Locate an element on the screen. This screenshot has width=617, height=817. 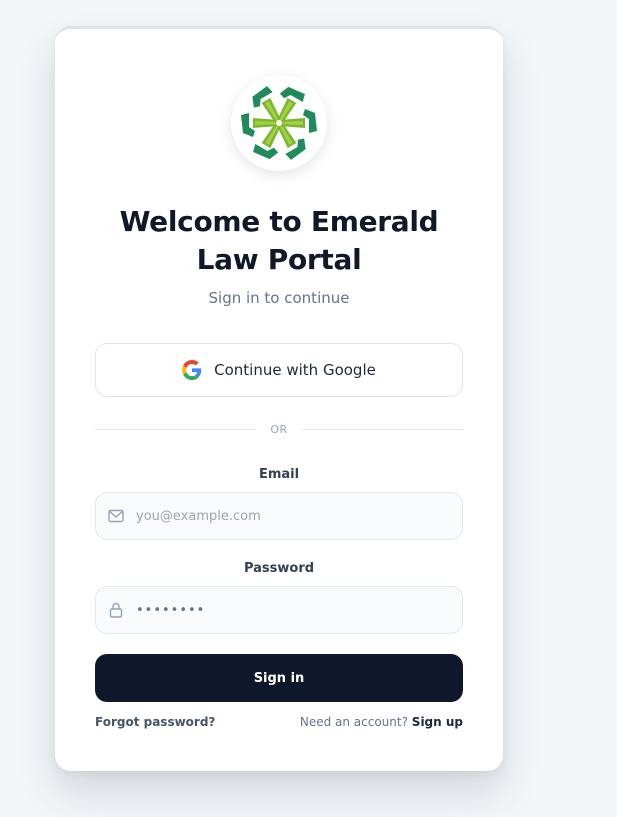
email-label: Email is located at coordinates (279, 474).